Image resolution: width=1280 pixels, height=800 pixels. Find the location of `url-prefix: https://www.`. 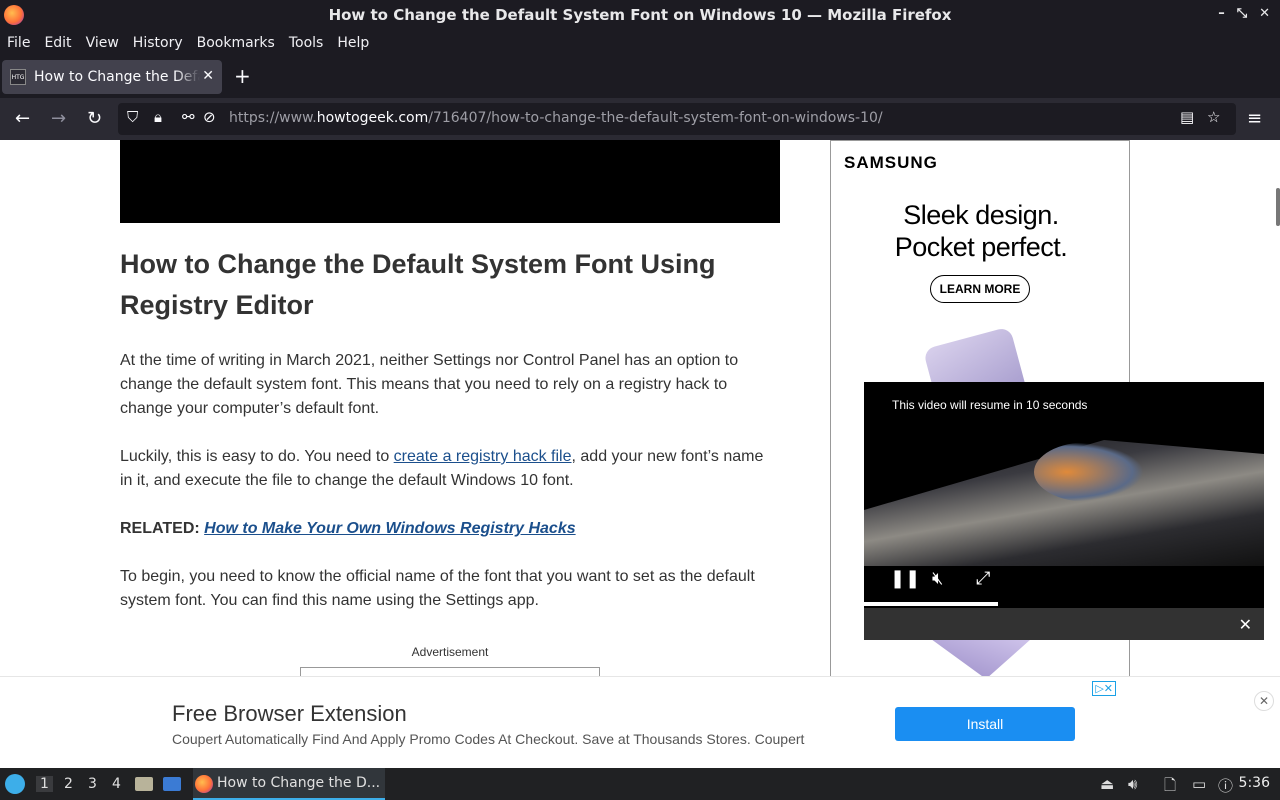

url-prefix: https://www. is located at coordinates (273, 118).